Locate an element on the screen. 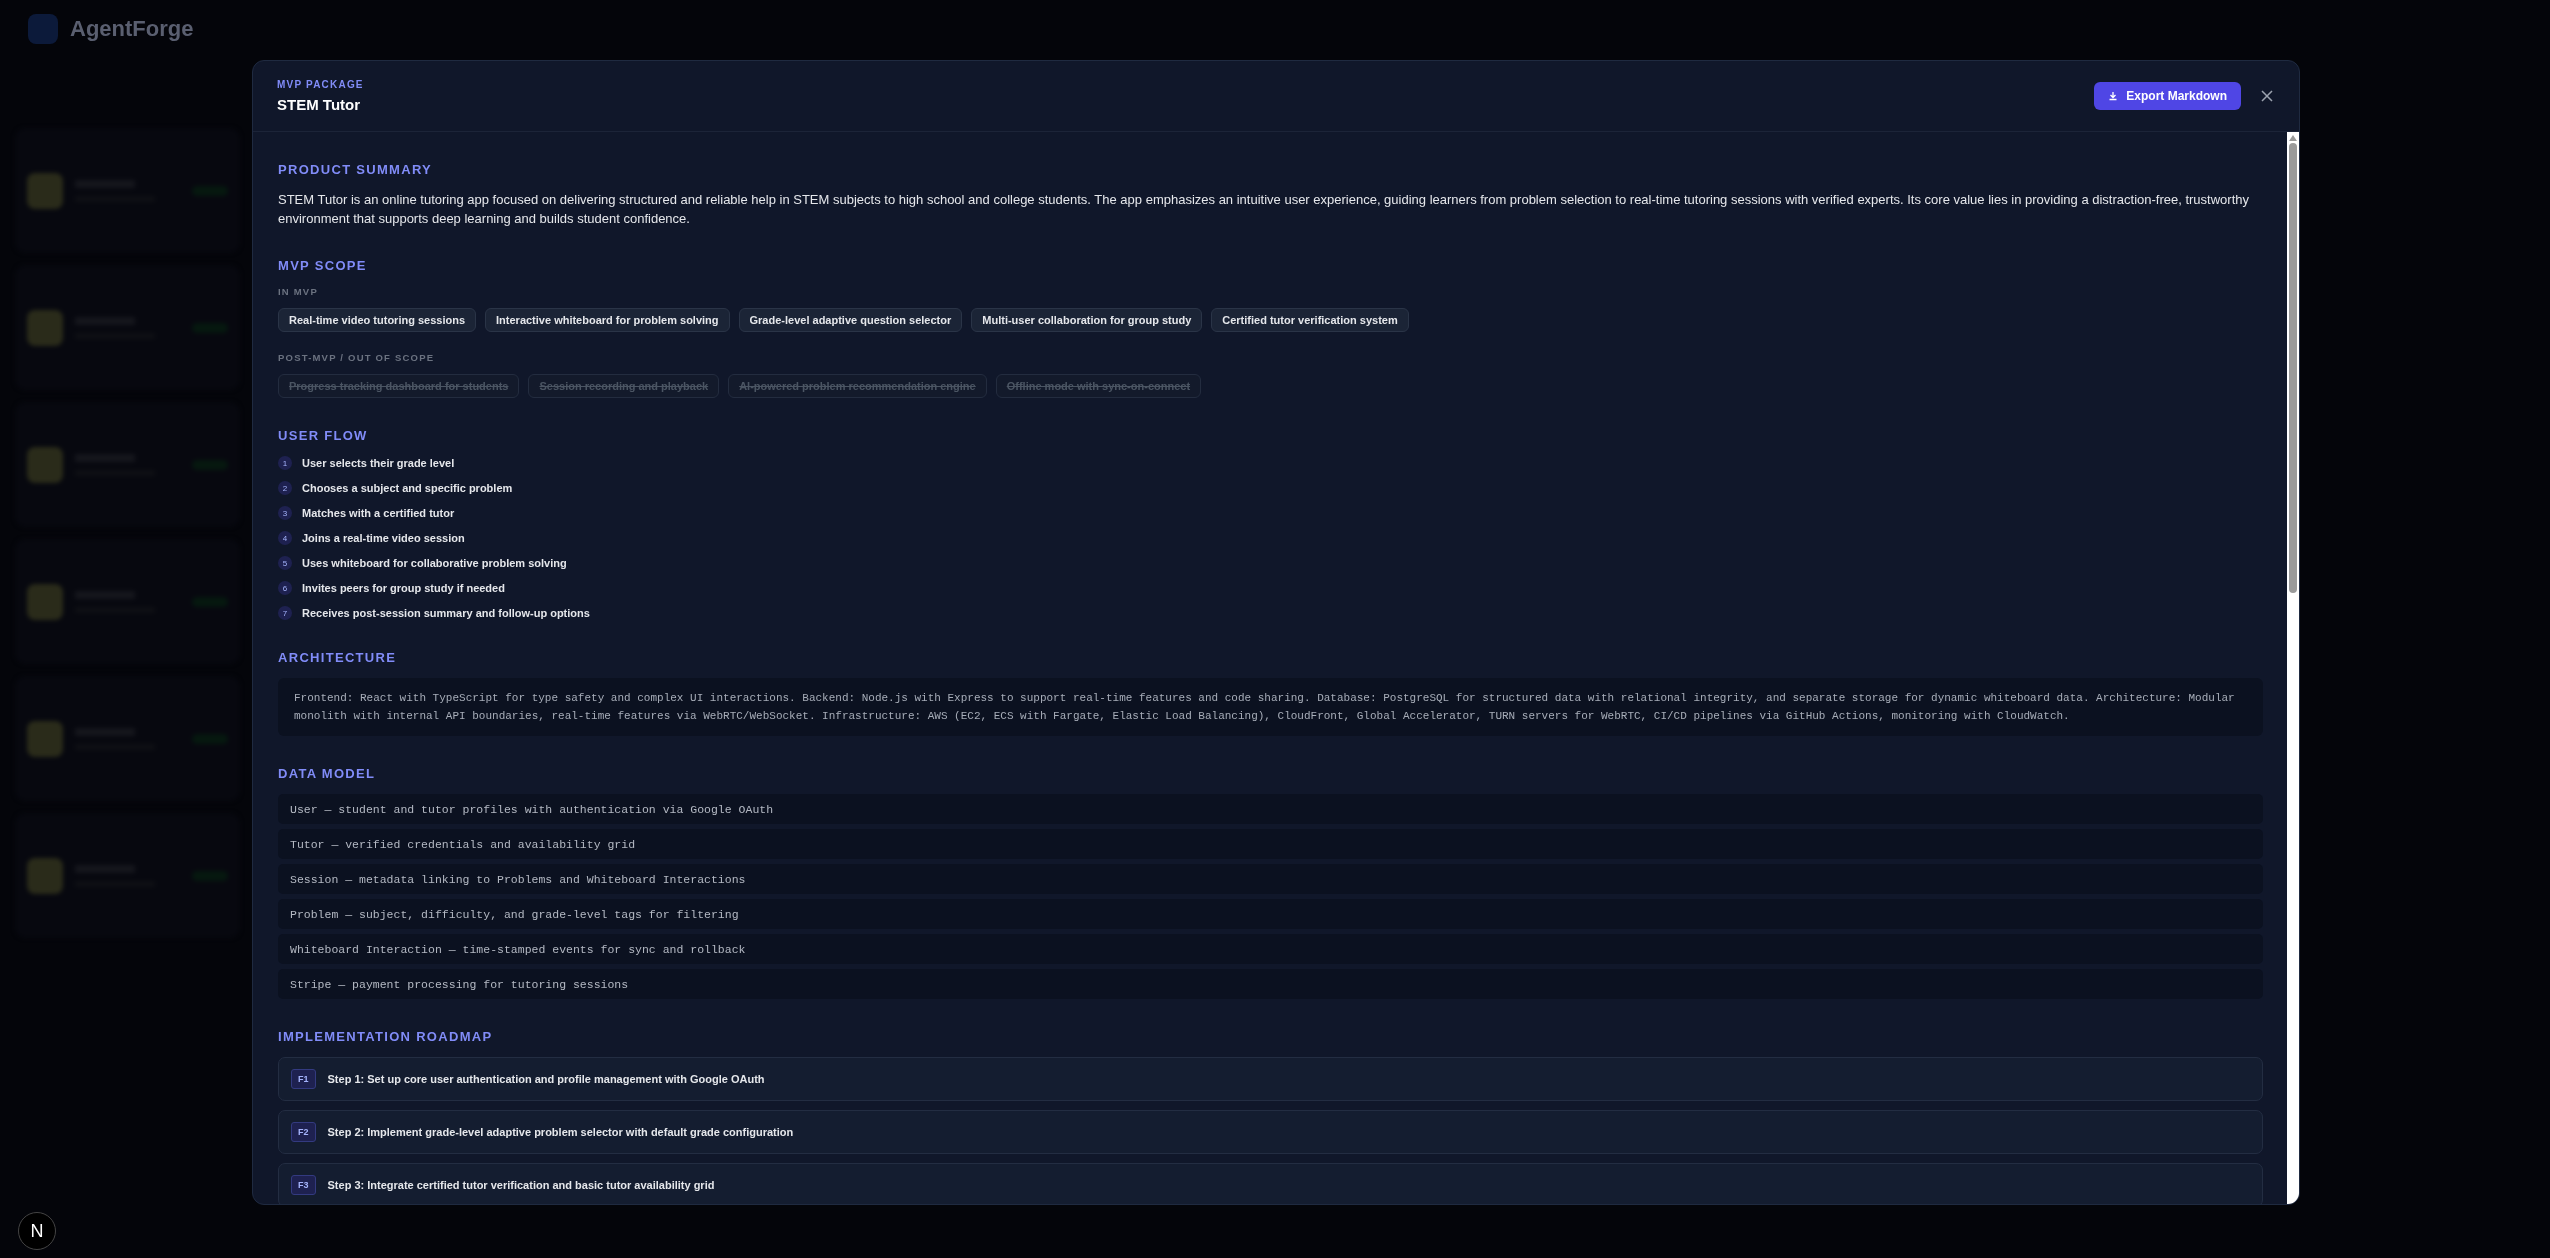 Image resolution: width=2550 pixels, height=1258 pixels. roadmap-step-text: Step 2: Implement grade-level adaptive problem selector with default grade configuration is located at coordinates (560, 1132).